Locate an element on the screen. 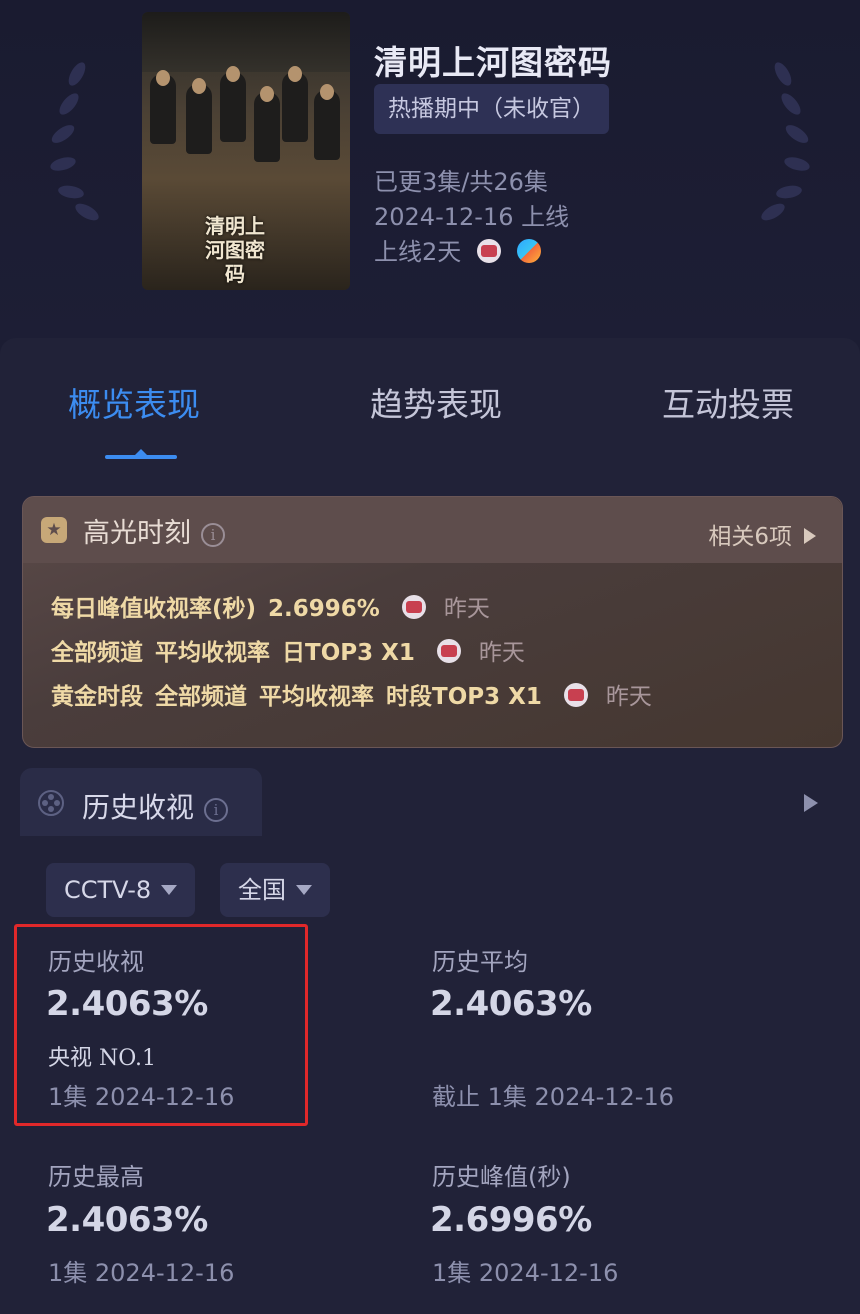 The height and width of the screenshot is (1314, 860). stat-label: 历史收视 is located at coordinates (96, 962).